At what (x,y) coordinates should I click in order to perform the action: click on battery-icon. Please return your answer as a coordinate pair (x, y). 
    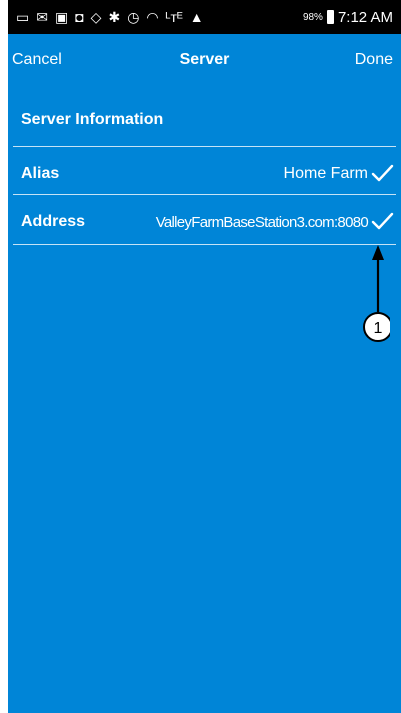
    Looking at the image, I should click on (330, 17).